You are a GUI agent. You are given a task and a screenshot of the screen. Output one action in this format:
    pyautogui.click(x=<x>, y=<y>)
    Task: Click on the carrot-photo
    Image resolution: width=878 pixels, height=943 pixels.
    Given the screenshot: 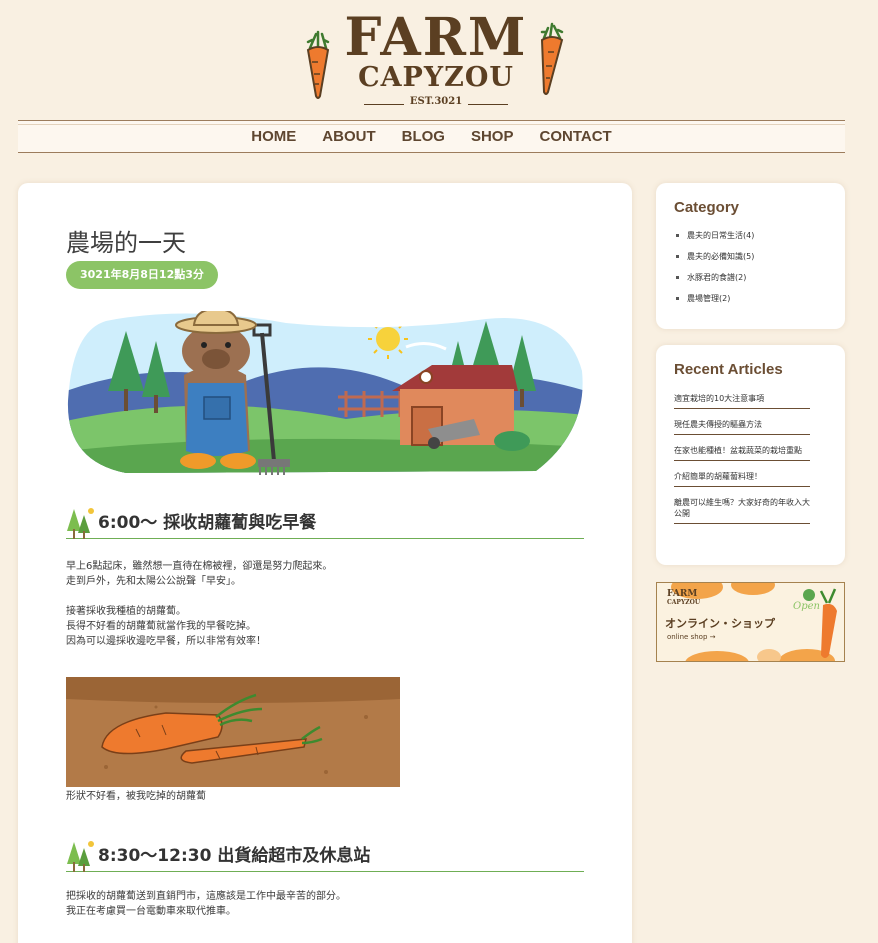 What is the action you would take?
    pyautogui.click(x=233, y=732)
    